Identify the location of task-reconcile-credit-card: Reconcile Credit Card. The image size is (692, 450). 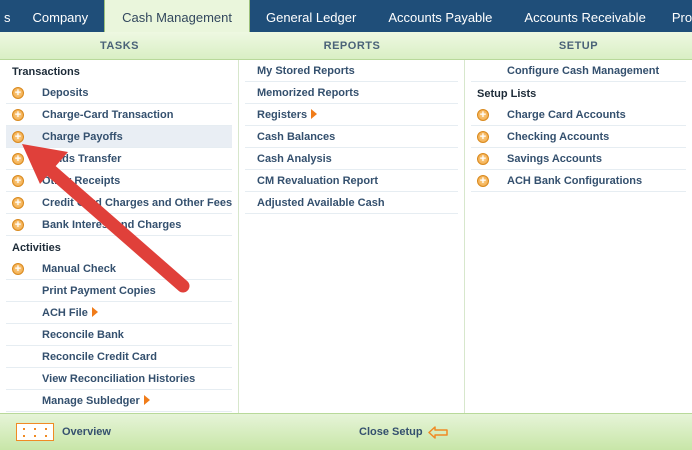
(119, 357).